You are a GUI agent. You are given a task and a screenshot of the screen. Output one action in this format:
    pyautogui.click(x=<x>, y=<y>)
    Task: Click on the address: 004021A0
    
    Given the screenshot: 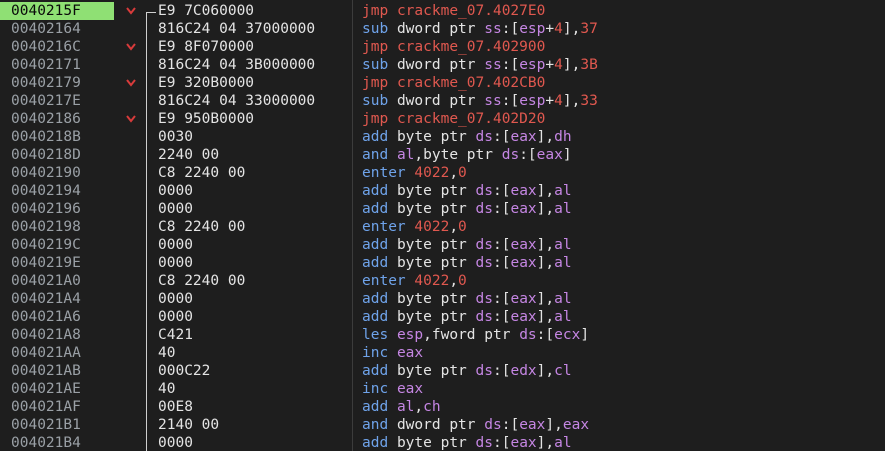 What is the action you would take?
    pyautogui.click(x=46, y=281)
    